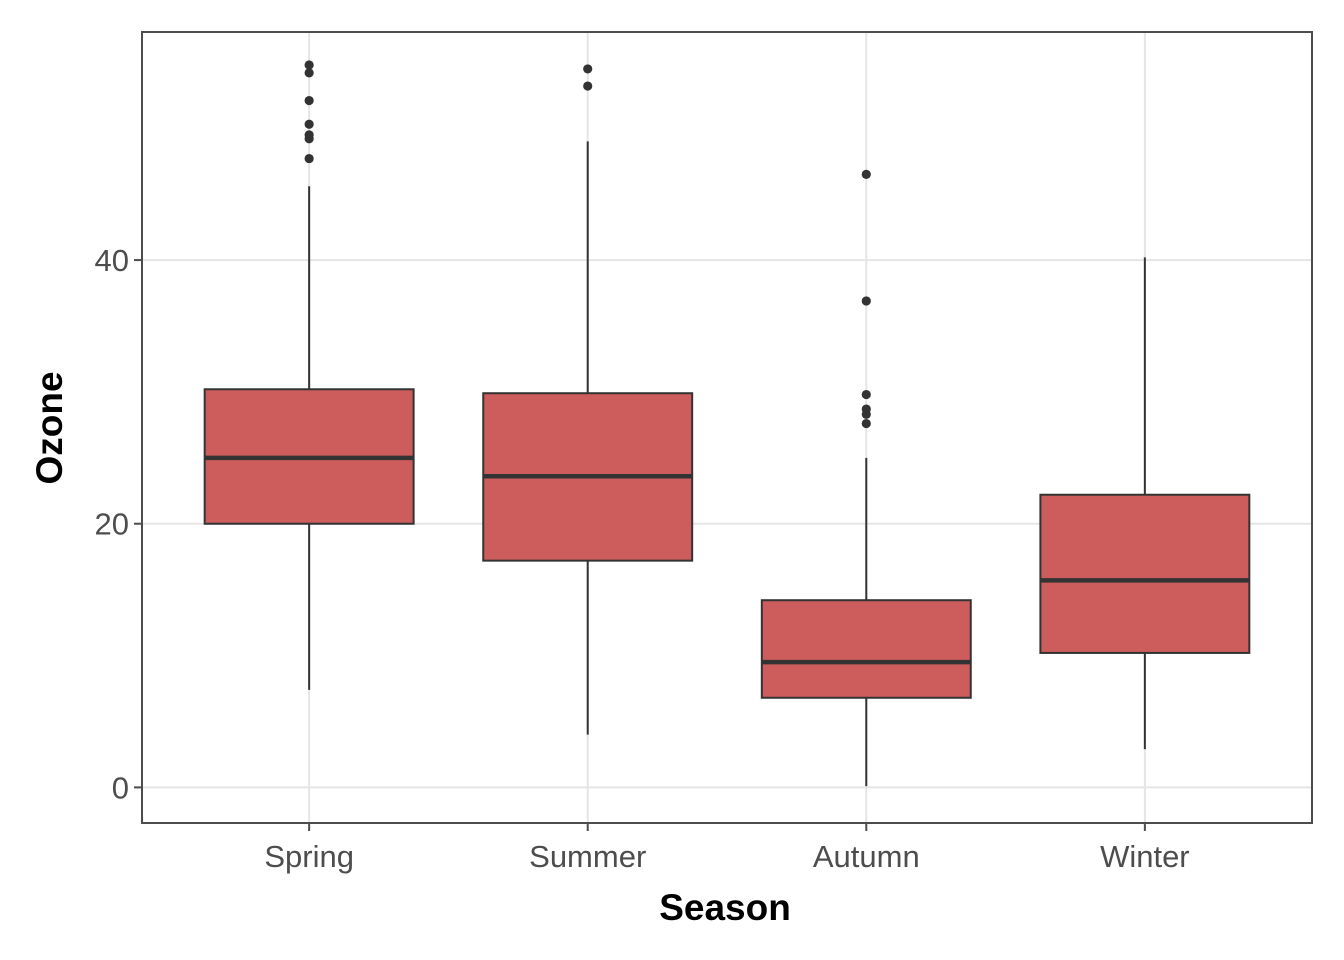 Image resolution: width=1344 pixels, height=960 pixels. I want to click on x-tick-label: Summer, so click(587, 856).